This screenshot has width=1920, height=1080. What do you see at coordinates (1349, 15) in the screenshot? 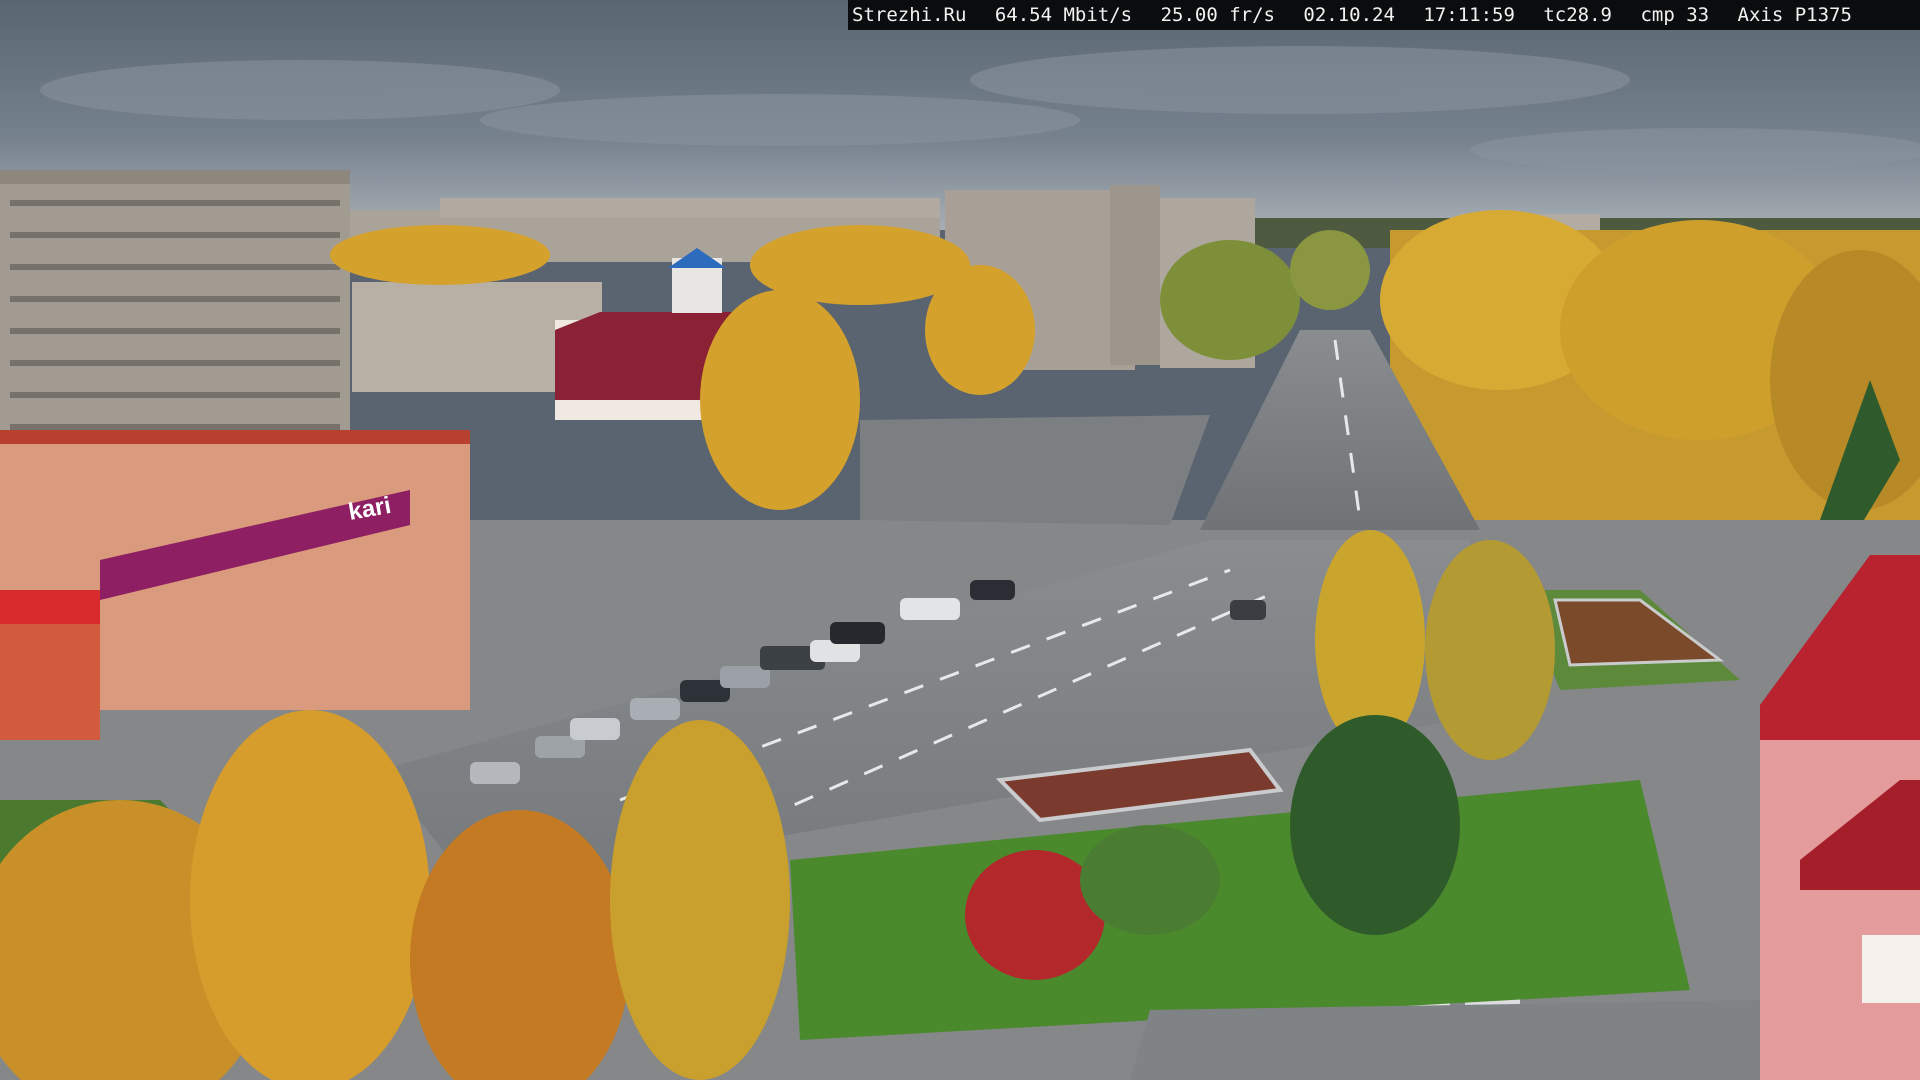
I see `overlay-date: 02.10.24` at bounding box center [1349, 15].